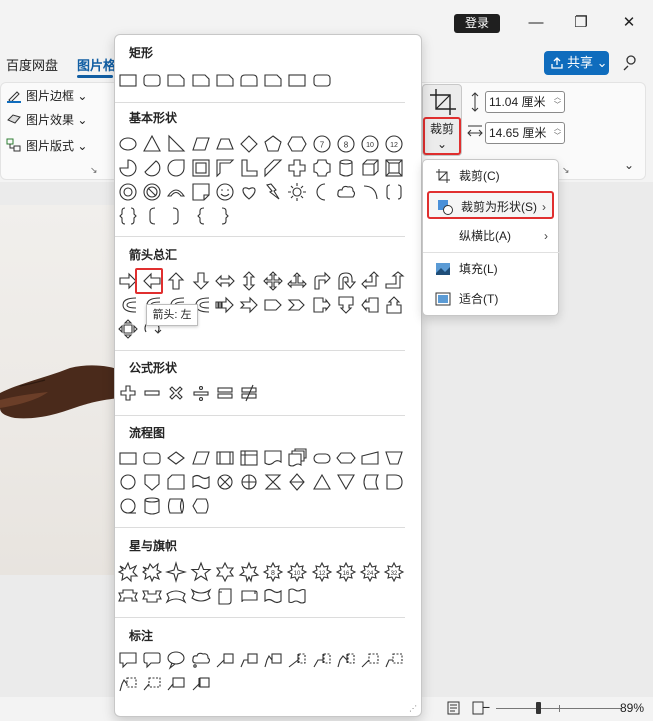 The image size is (653, 721). I want to click on shape-pent-arr, so click(273, 305).